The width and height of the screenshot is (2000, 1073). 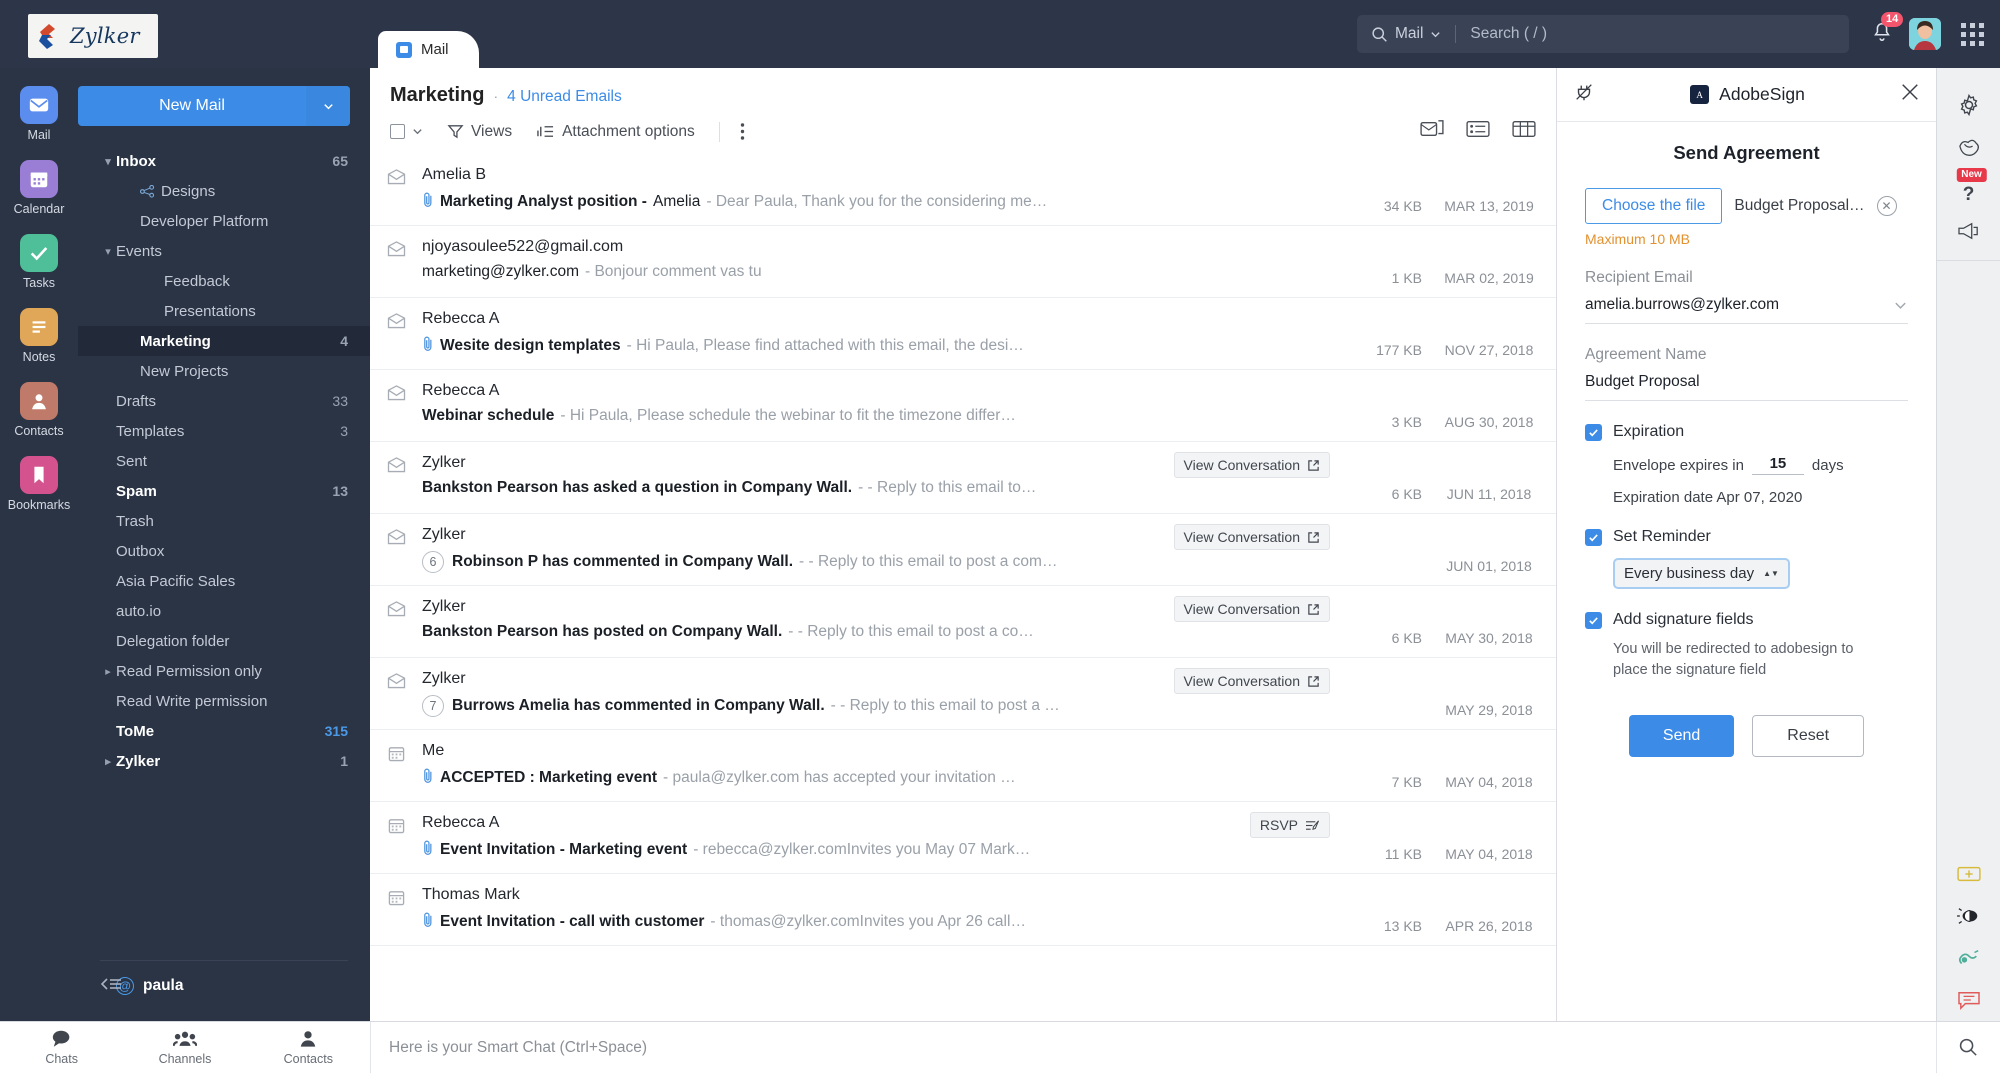 What do you see at coordinates (1584, 94) in the screenshot?
I see `plugin-unplug-icon` at bounding box center [1584, 94].